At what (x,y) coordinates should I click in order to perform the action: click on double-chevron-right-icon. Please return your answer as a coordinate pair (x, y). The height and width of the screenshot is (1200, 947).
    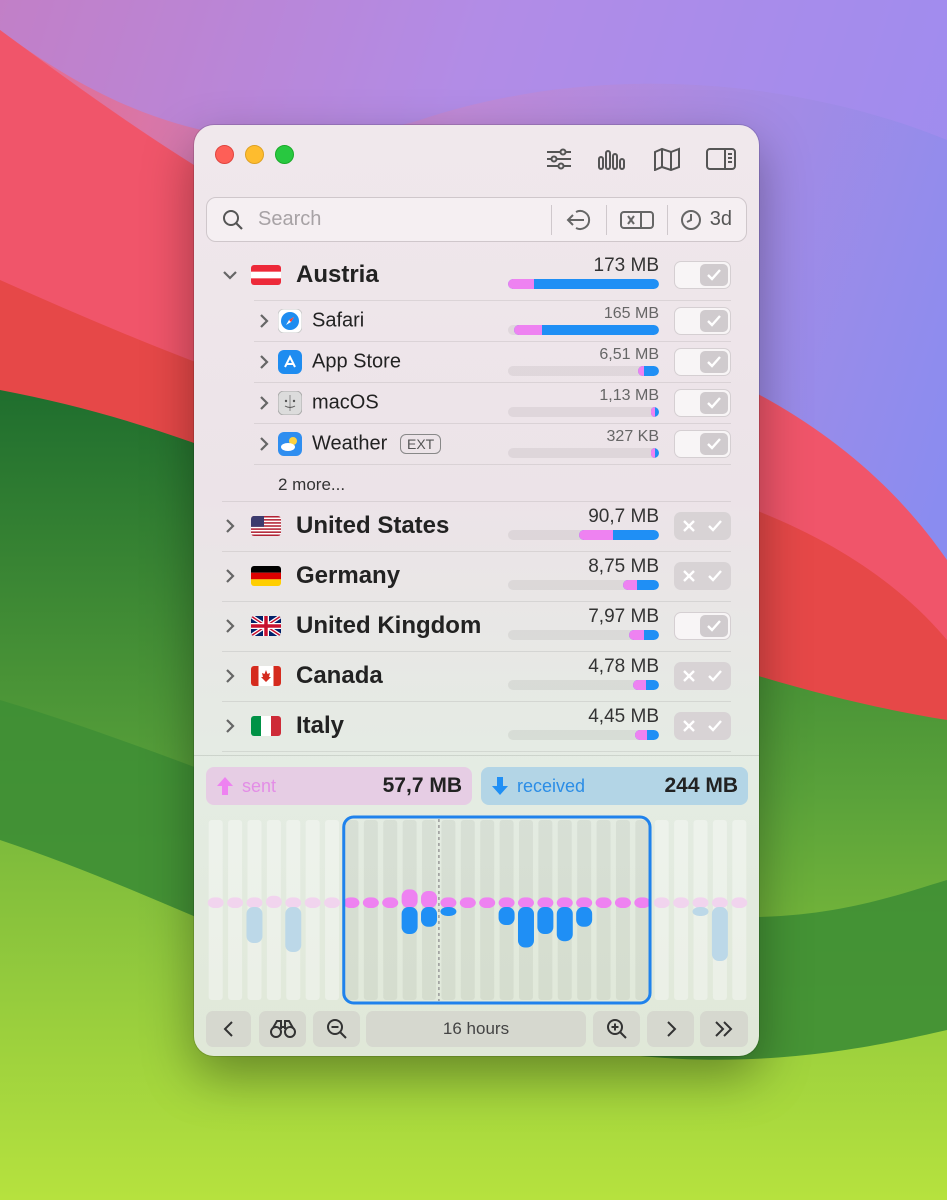
    Looking at the image, I should click on (724, 1029).